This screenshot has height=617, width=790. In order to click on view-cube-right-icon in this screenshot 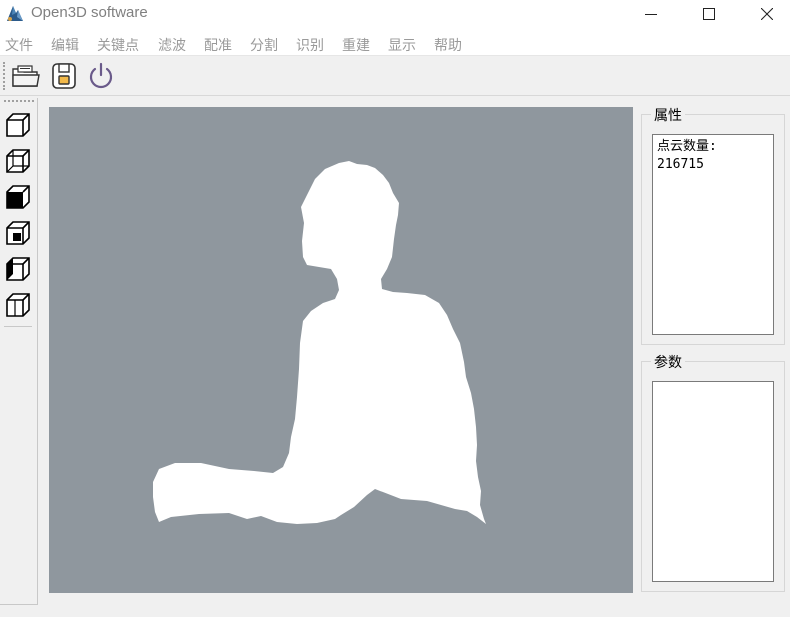, I will do `click(18, 233)`.